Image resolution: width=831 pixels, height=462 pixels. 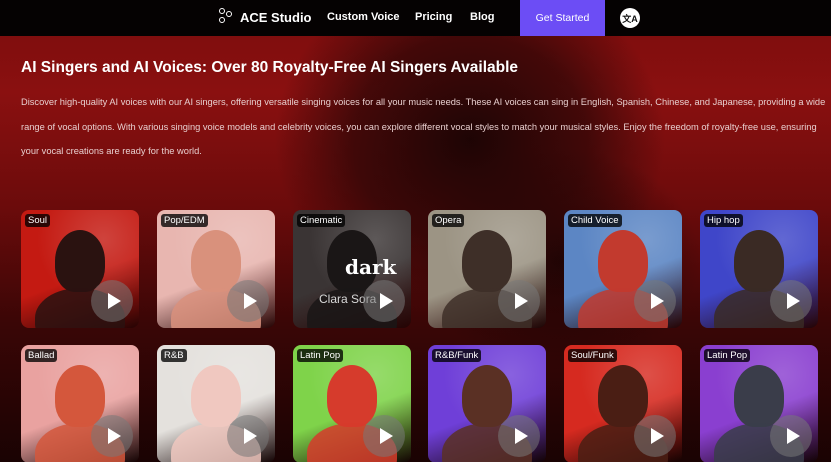 I want to click on get-started-button: Get Started, so click(x=562, y=18).